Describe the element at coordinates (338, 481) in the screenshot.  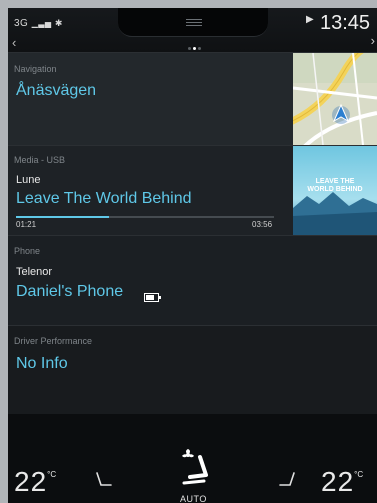
I see `right-temperature-value: 22` at that location.